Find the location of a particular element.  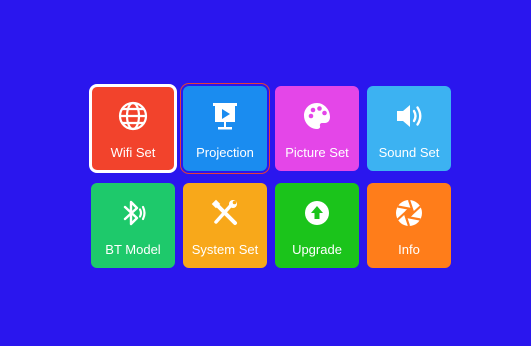

tile-picture-set: Picture Set is located at coordinates (317, 128).